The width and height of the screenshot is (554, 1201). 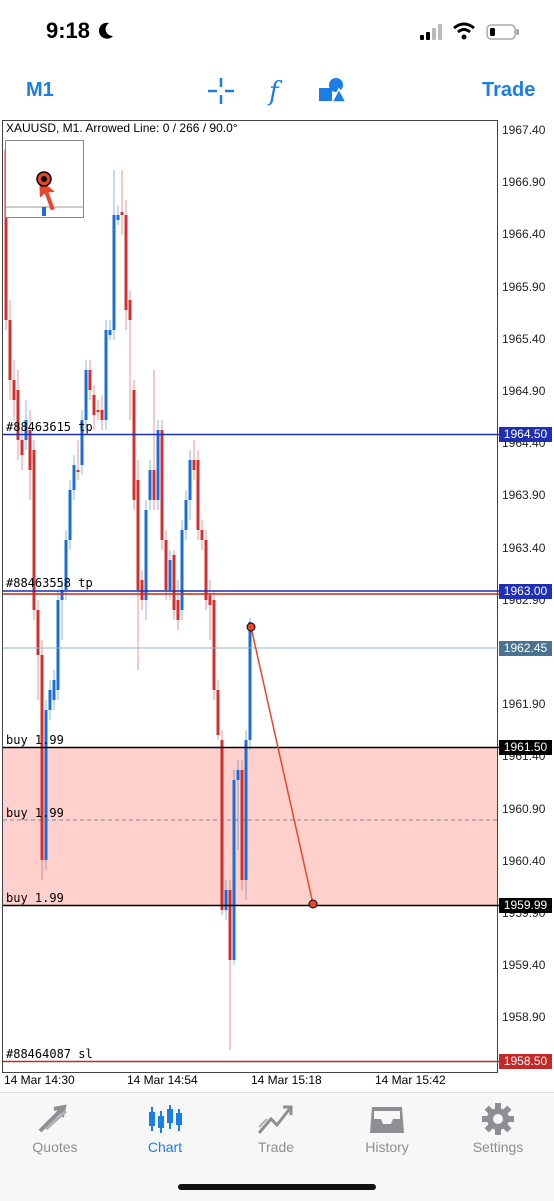 I want to click on quotes-arrows-icon, so click(x=53, y=1118).